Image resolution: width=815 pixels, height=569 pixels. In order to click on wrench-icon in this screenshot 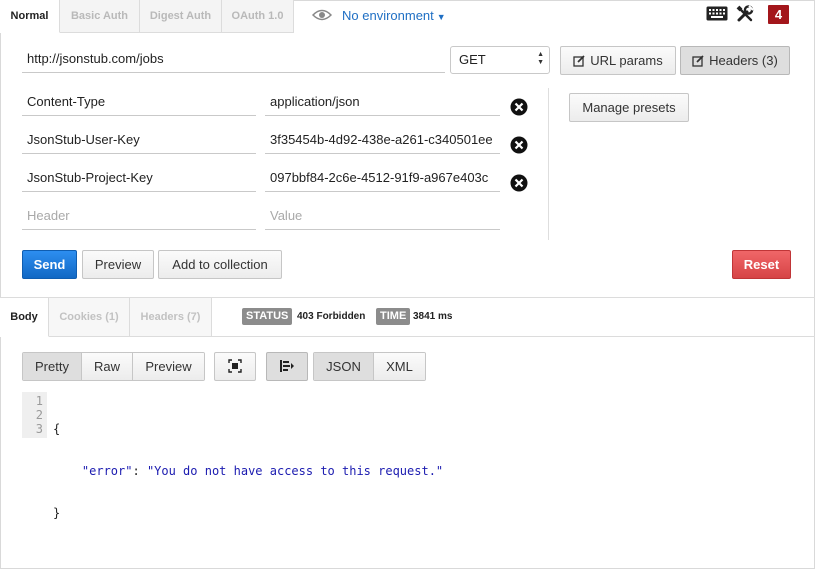, I will do `click(745, 15)`.